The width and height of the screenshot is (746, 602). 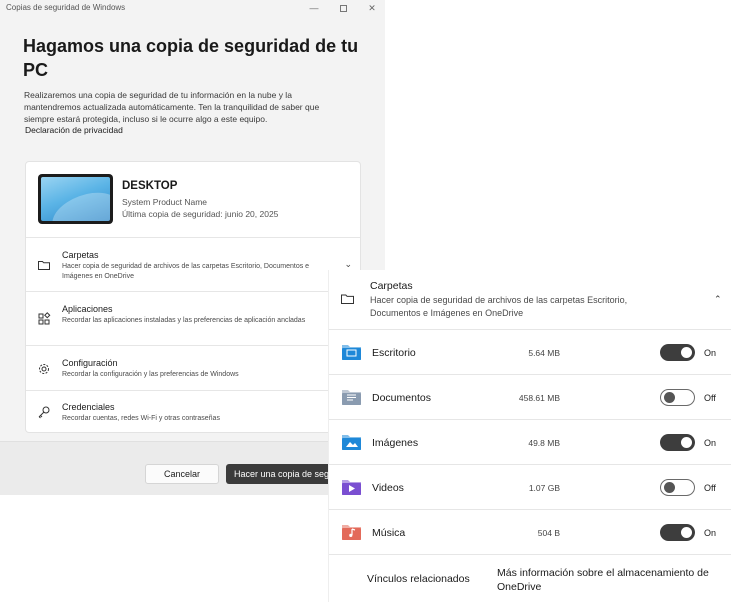 What do you see at coordinates (351, 487) in the screenshot?
I see `videos-folder-icon` at bounding box center [351, 487].